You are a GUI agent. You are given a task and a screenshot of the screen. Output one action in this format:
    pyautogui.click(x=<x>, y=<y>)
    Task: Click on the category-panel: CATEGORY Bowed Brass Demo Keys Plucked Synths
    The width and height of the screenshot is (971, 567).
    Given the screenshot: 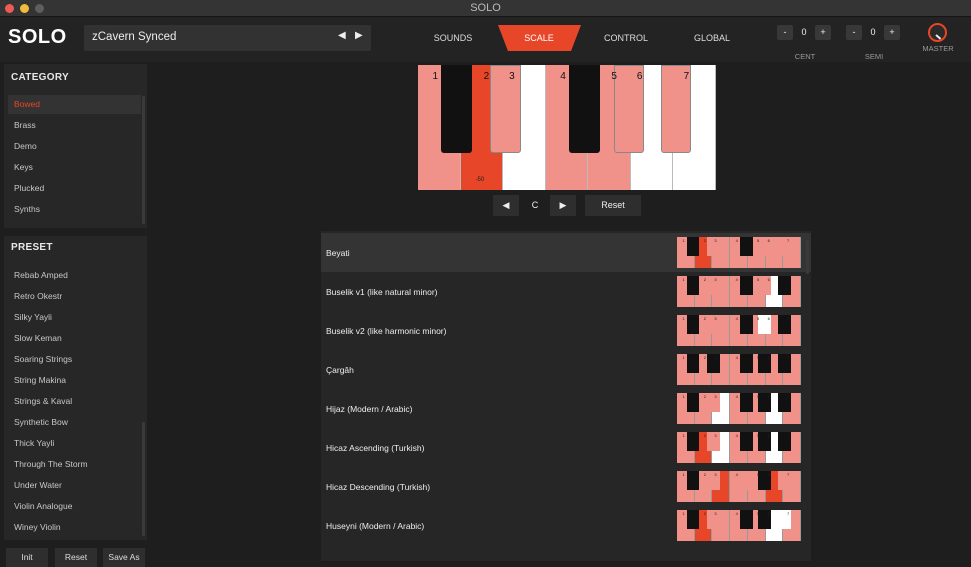 What is the action you would take?
    pyautogui.click(x=75, y=146)
    